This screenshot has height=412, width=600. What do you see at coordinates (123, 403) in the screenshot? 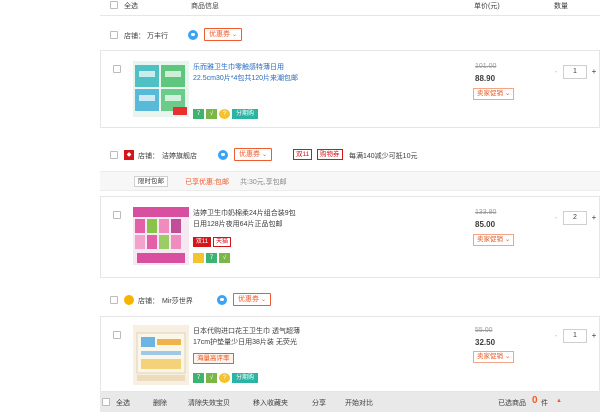
I see `footer-select-all-label: 全选` at bounding box center [123, 403].